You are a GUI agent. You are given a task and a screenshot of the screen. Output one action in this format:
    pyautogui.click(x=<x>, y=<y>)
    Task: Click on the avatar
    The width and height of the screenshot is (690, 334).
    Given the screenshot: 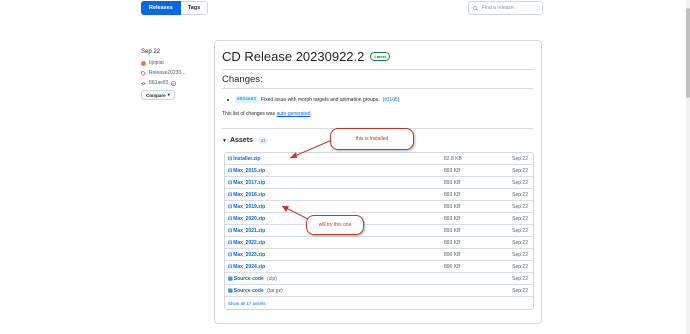 What is the action you would take?
    pyautogui.click(x=143, y=63)
    